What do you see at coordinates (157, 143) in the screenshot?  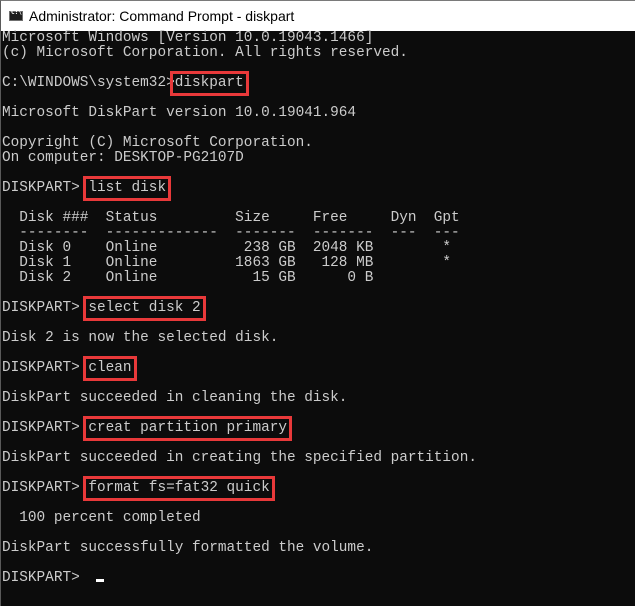 I see `output-line: Copyright (C) Microsoft Corporation.` at bounding box center [157, 143].